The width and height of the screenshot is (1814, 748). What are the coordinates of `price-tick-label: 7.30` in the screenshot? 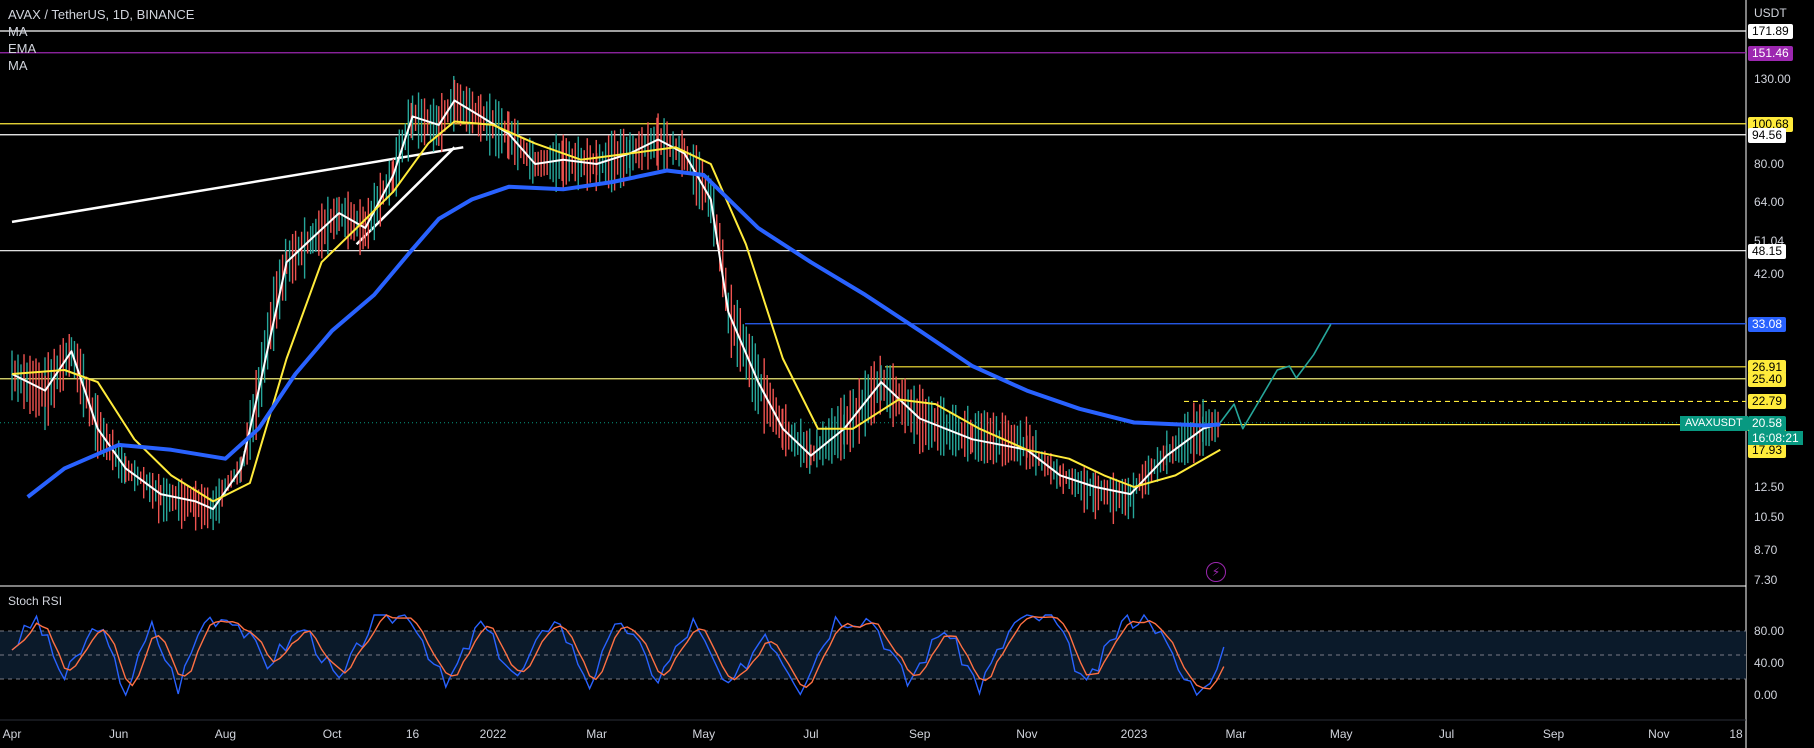 It's located at (1766, 580).